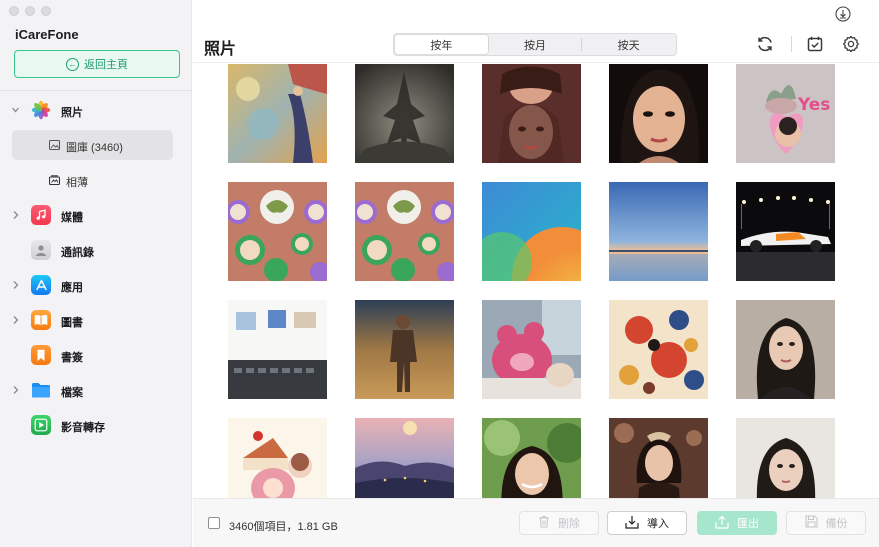  I want to click on trash-icon, so click(544, 523).